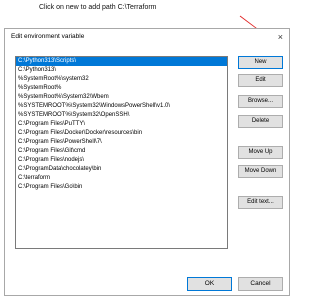 The width and height of the screenshot is (320, 300). I want to click on delete-button: Delete, so click(260, 121).